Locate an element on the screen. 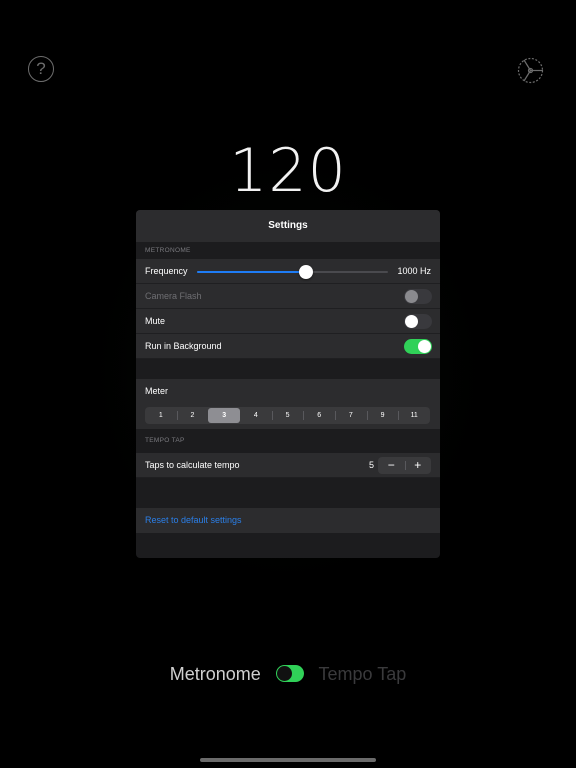 The height and width of the screenshot is (768, 576). run-in-background-toggle is located at coordinates (418, 346).